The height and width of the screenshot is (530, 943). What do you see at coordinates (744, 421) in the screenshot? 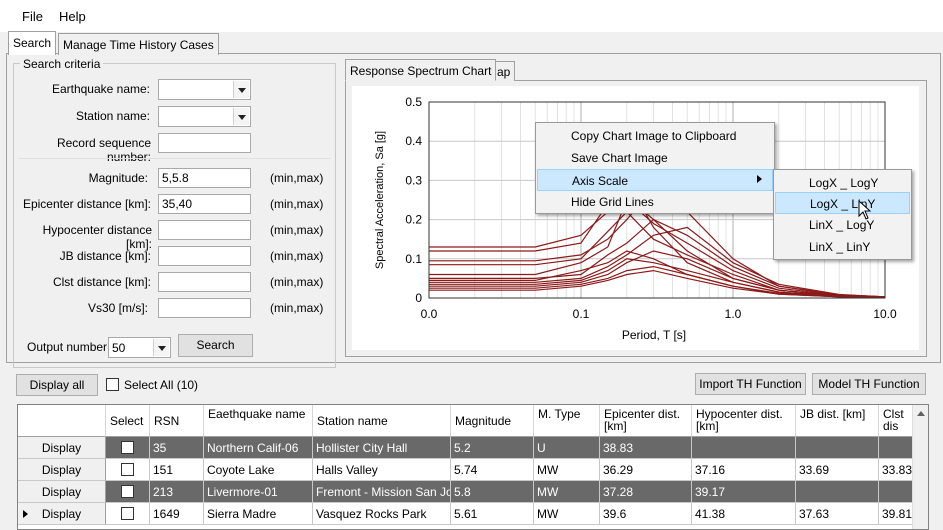
I see `column-header-hypocenter: Hypocenter dist. [km]` at bounding box center [744, 421].